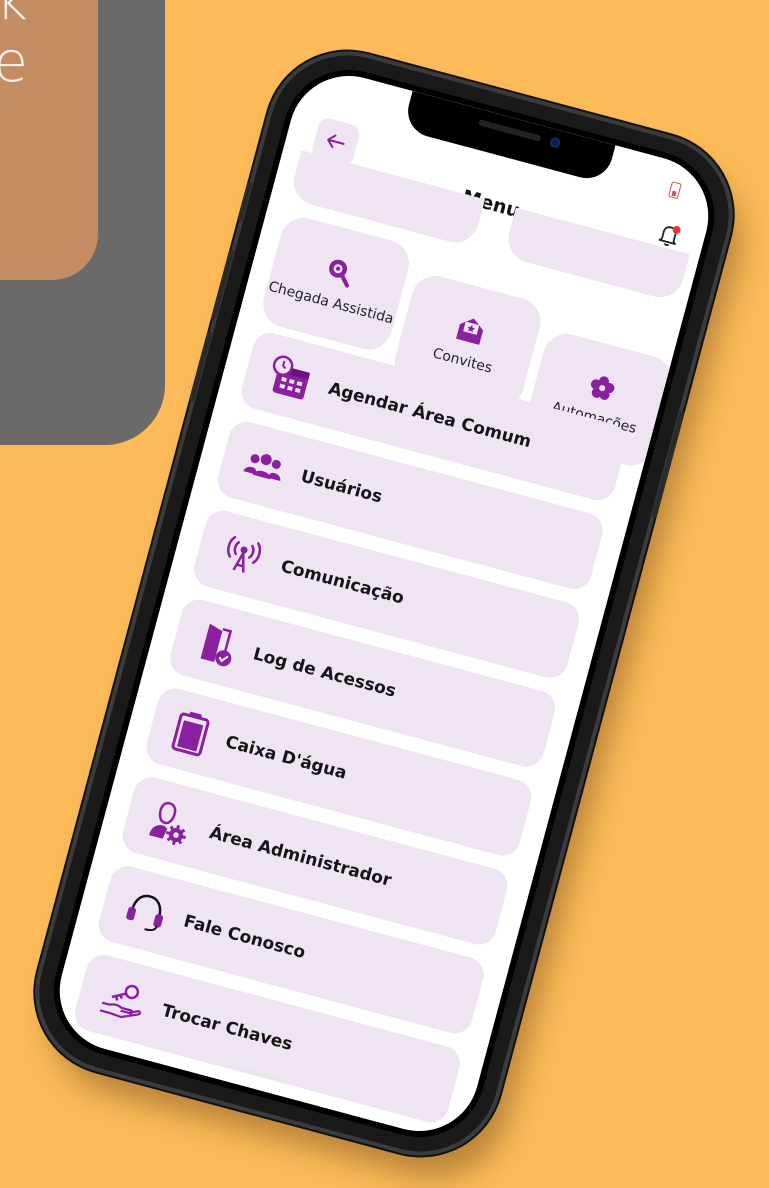  Describe the element at coordinates (341, 487) in the screenshot. I see `menu-item-label: Usuários` at that location.